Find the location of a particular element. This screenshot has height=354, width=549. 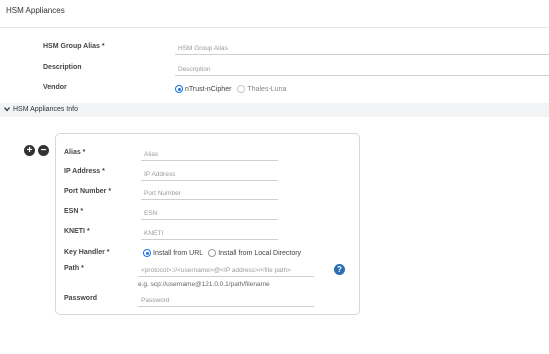

help-icon: ? is located at coordinates (339, 269).